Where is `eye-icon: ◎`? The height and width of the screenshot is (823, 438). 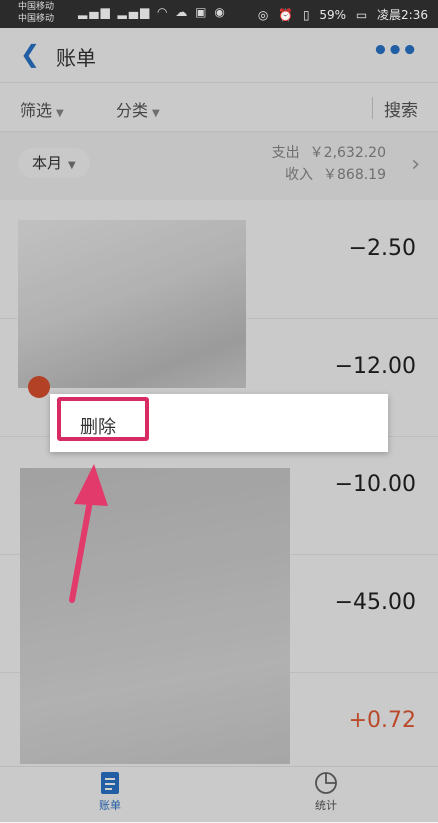 eye-icon: ◎ is located at coordinates (263, 15).